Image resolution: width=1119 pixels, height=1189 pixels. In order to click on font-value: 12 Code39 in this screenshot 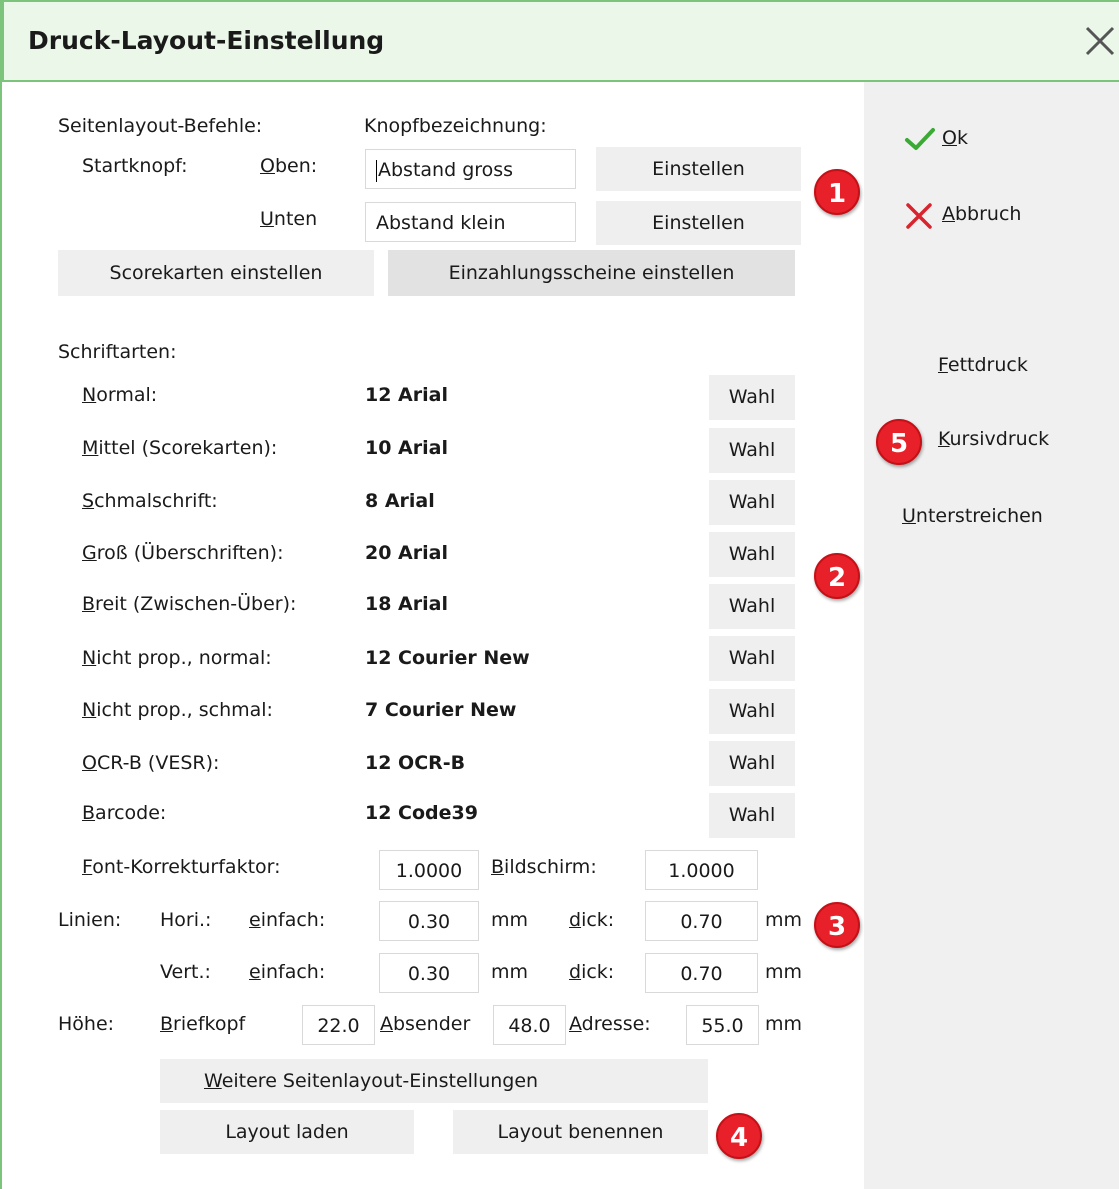, I will do `click(421, 813)`.